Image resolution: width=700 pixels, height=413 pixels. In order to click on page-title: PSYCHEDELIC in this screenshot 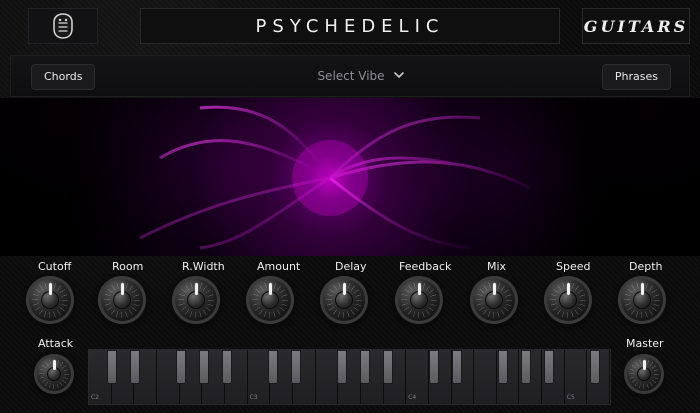, I will do `click(350, 26)`.